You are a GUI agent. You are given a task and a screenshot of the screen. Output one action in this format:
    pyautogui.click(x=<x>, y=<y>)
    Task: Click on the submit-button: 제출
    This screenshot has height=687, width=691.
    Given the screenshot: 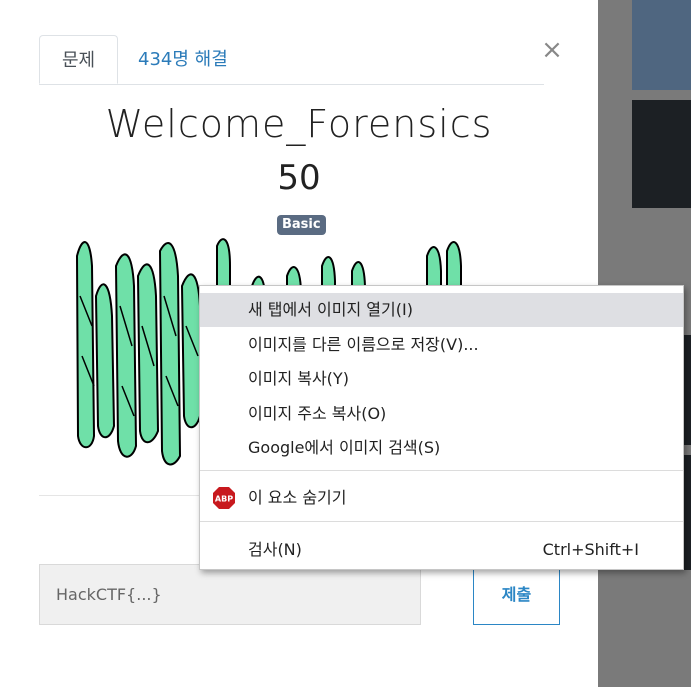 What is the action you would take?
    pyautogui.click(x=516, y=594)
    